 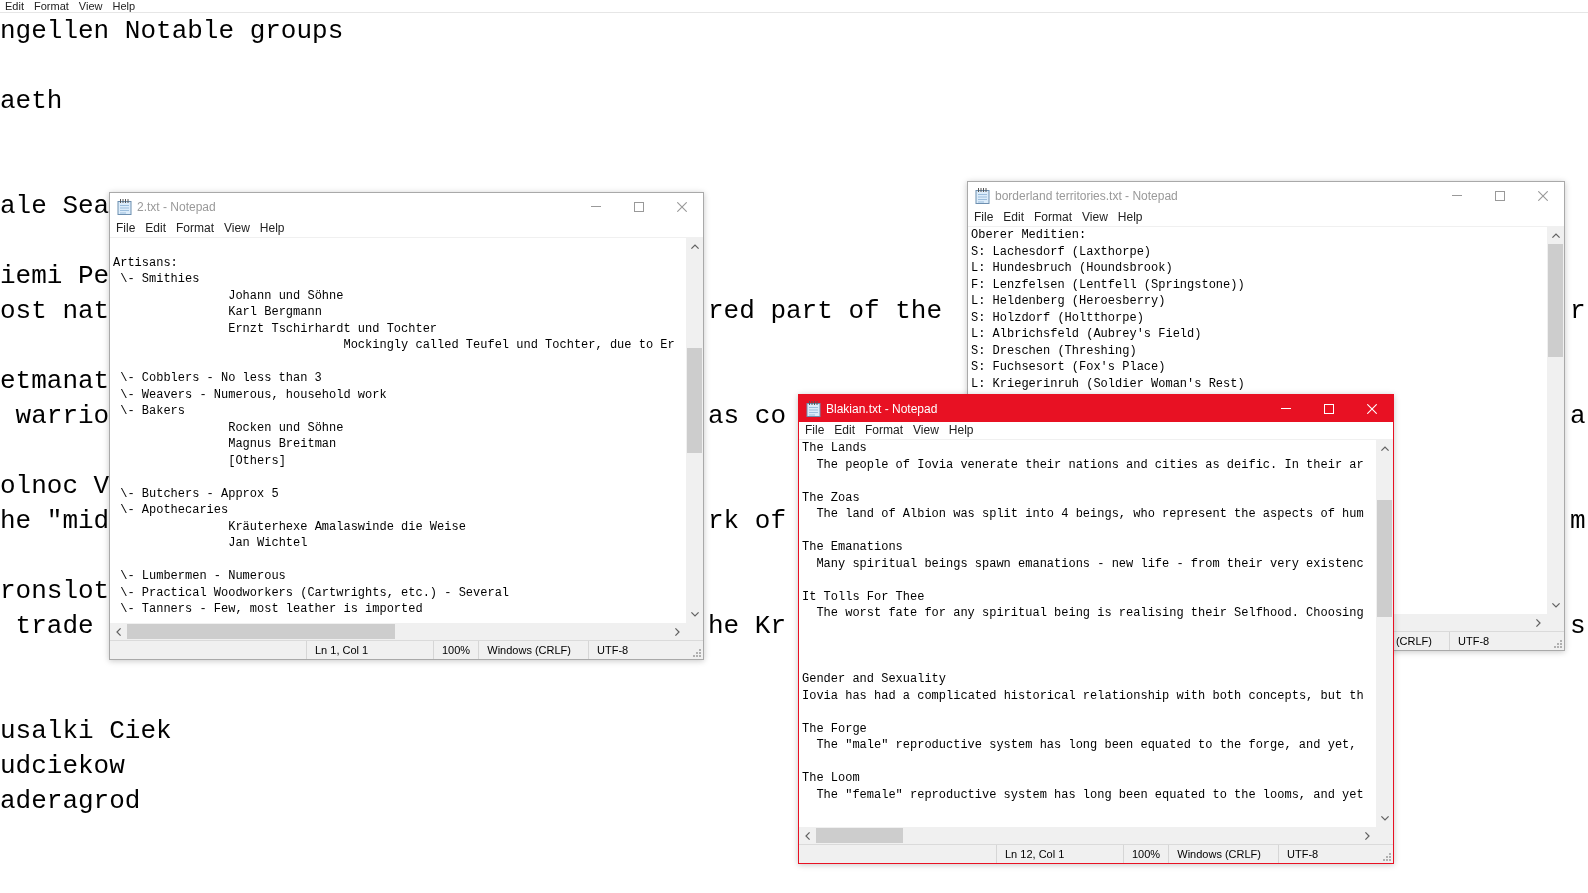 I want to click on text-line: \- Smithies, so click(x=160, y=279).